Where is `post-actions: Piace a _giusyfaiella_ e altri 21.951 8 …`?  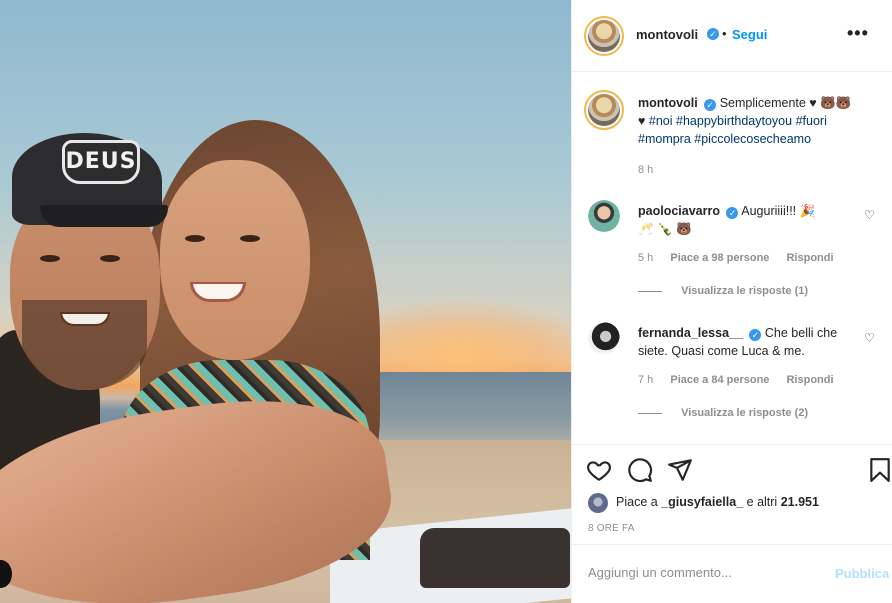 post-actions: Piace a _giusyfaiella_ e altri 21.951 8 … is located at coordinates (732, 494).